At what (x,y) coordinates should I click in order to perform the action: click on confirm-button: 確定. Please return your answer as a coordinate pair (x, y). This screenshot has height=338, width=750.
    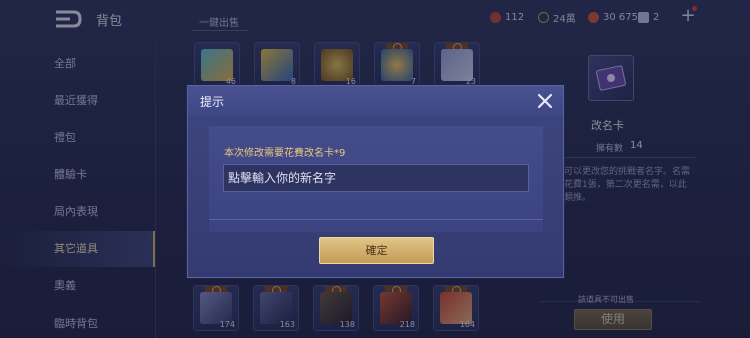
    Looking at the image, I should click on (376, 250).